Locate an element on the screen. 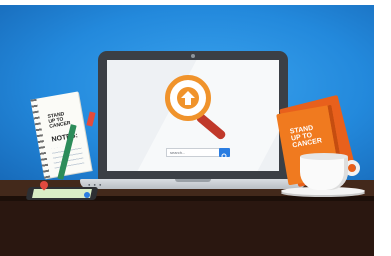 The height and width of the screenshot is (256, 391). map-dot-icon is located at coordinates (87, 195).